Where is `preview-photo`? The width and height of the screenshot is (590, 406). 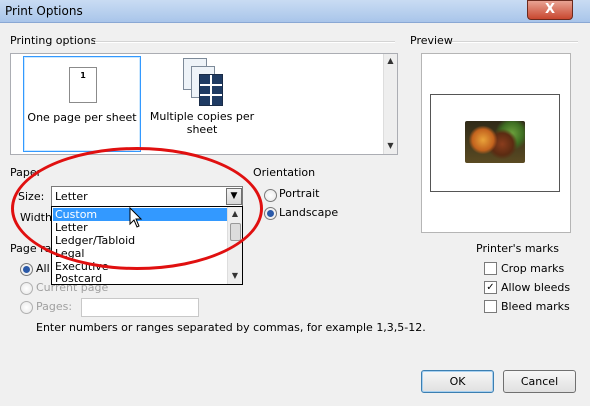
preview-photo is located at coordinates (495, 142).